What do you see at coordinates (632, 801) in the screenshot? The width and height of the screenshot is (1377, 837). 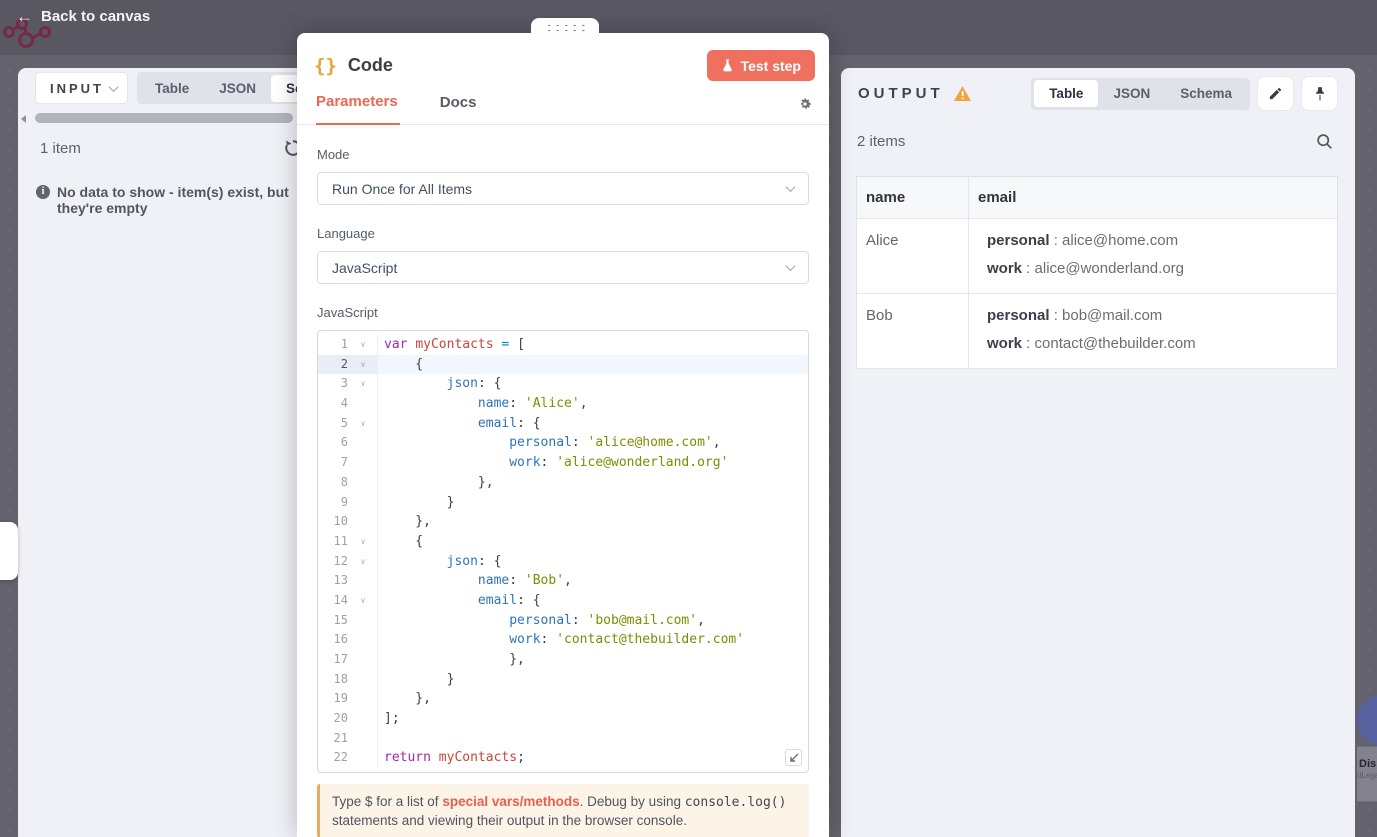 I see `hint-text: . Debug by using` at bounding box center [632, 801].